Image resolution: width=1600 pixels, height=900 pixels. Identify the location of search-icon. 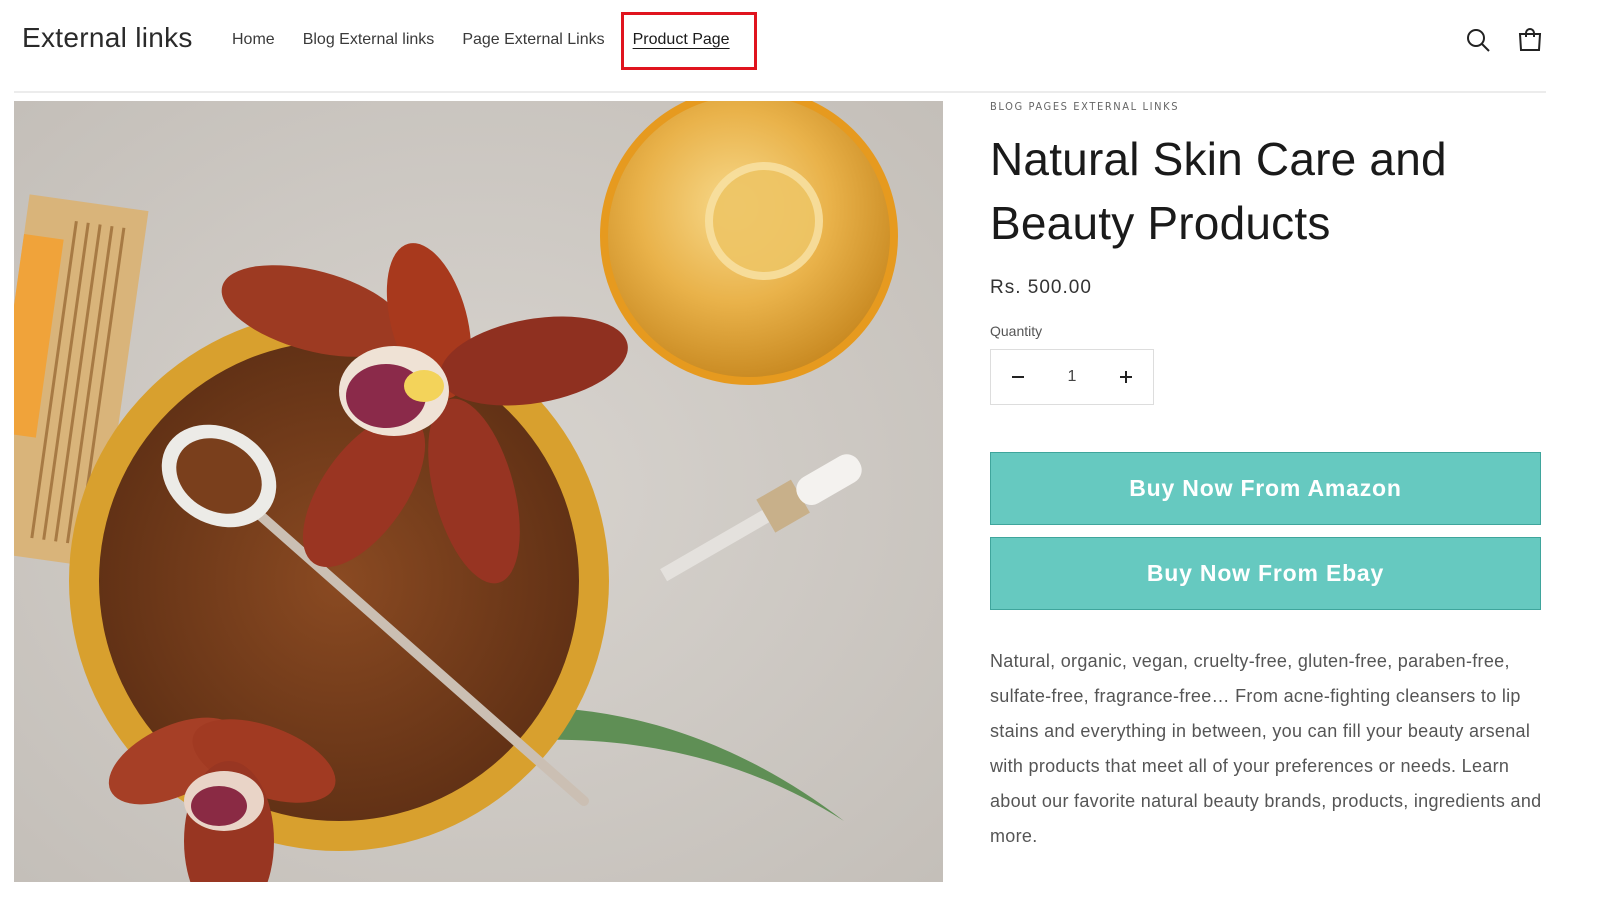
(1478, 40).